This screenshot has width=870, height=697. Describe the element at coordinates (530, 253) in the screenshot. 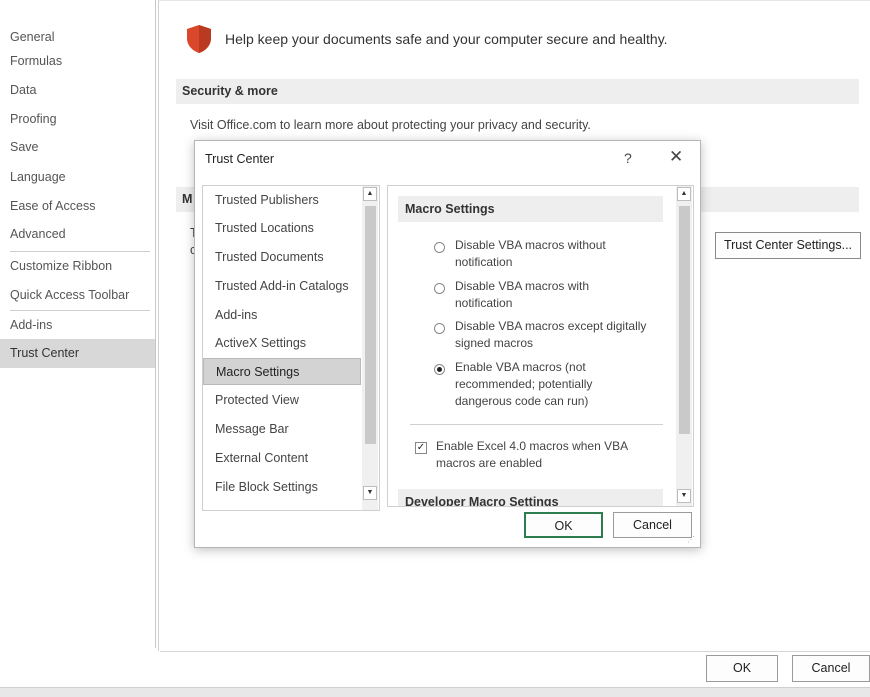

I see `option-label: Disable VBA macros without notification` at that location.